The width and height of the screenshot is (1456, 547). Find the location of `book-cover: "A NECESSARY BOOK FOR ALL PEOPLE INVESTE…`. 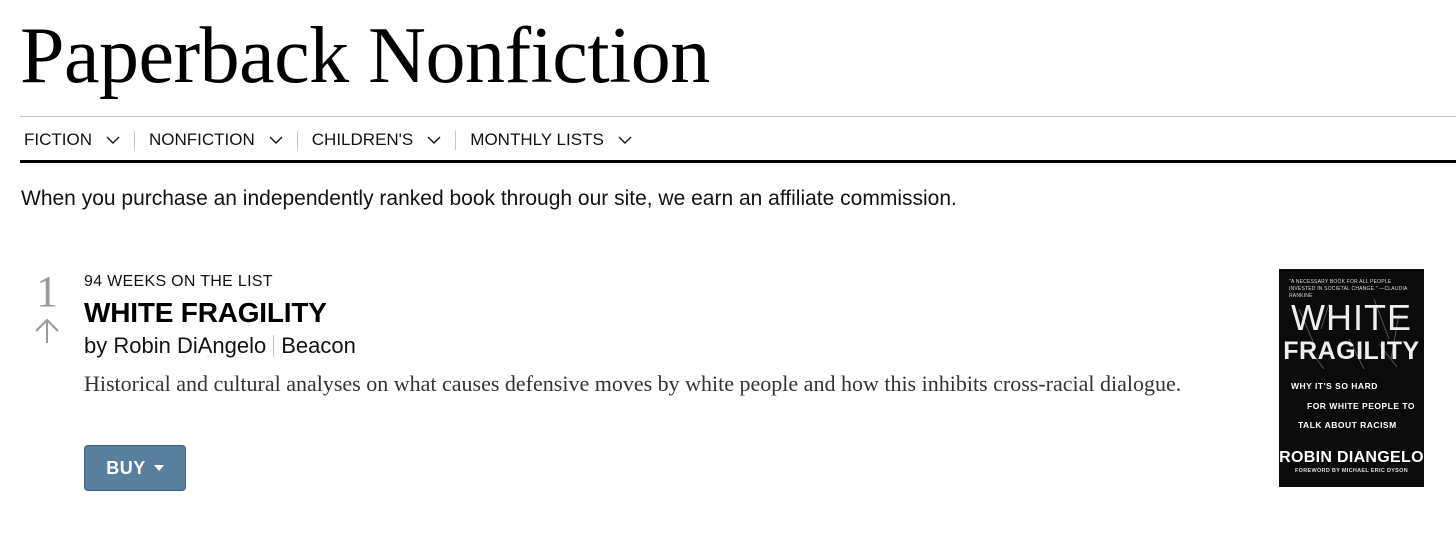

book-cover: "A NECESSARY BOOK FOR ALL PEOPLE INVESTE… is located at coordinates (1351, 378).